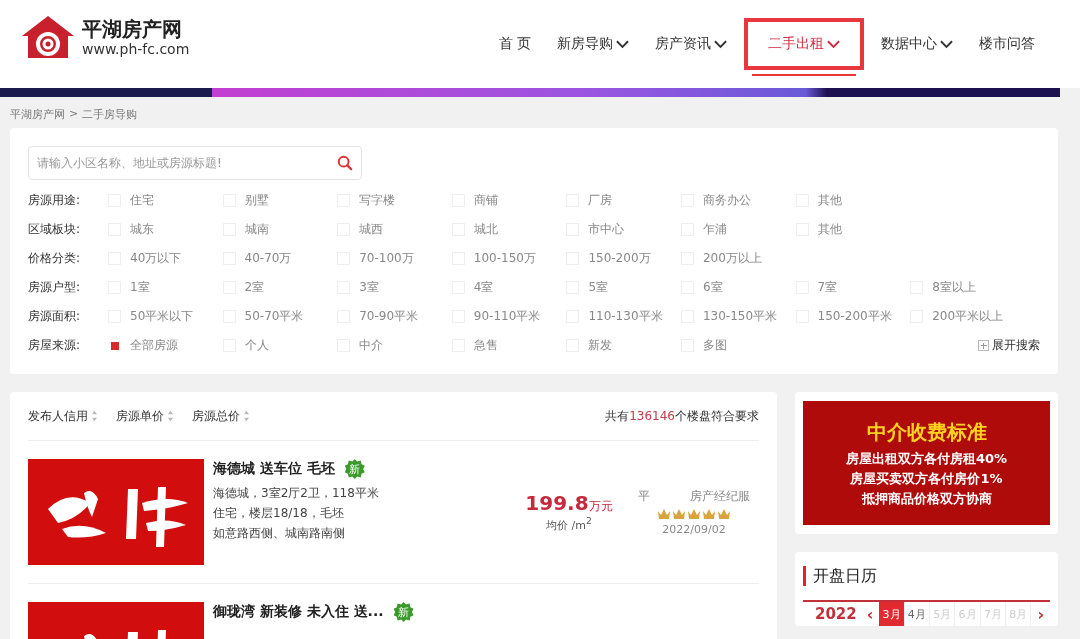  Describe the element at coordinates (485, 200) in the screenshot. I see `option-label: 商铺` at that location.